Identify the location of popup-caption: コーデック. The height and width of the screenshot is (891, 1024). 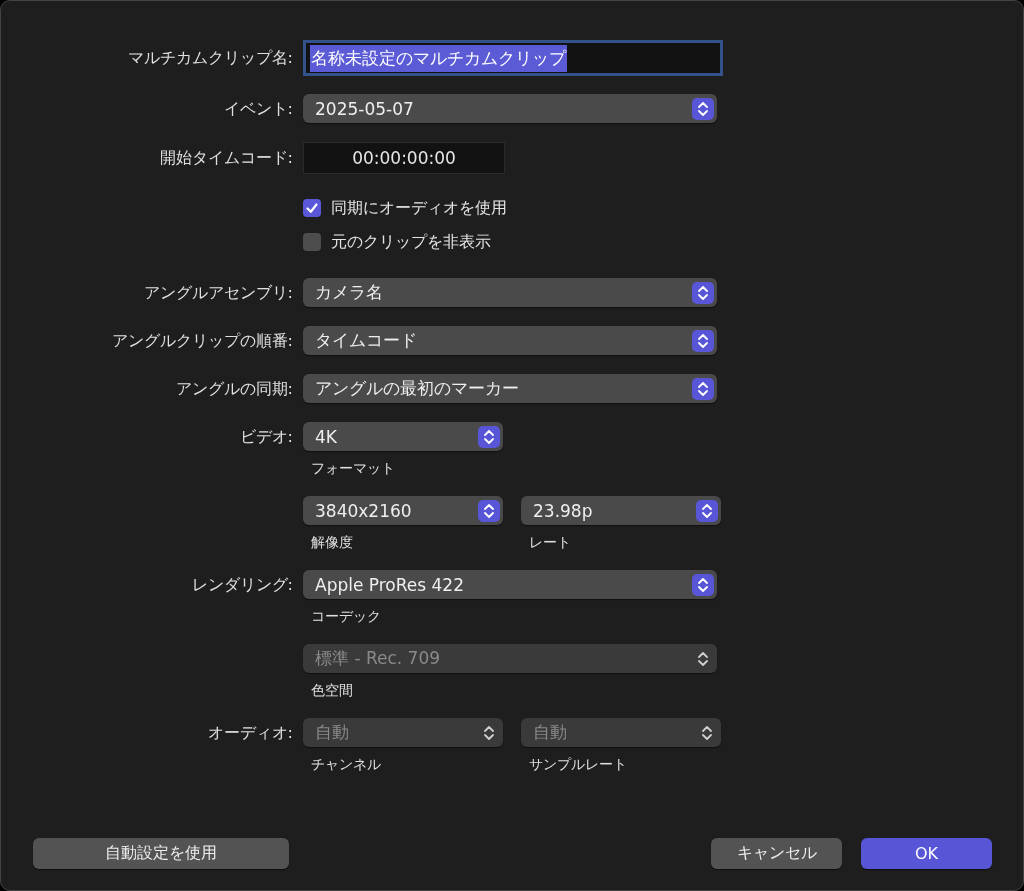
(346, 617).